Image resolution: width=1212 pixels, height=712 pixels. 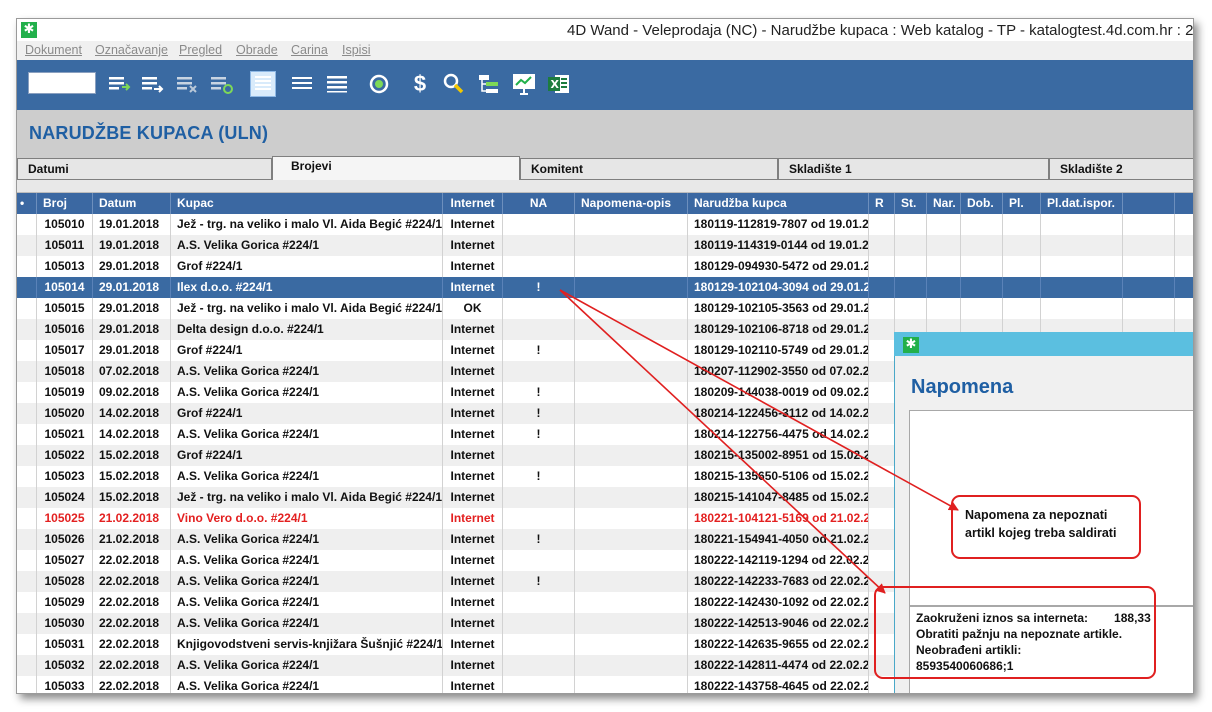 I want to click on col-header-na: NA, so click(x=539, y=203).